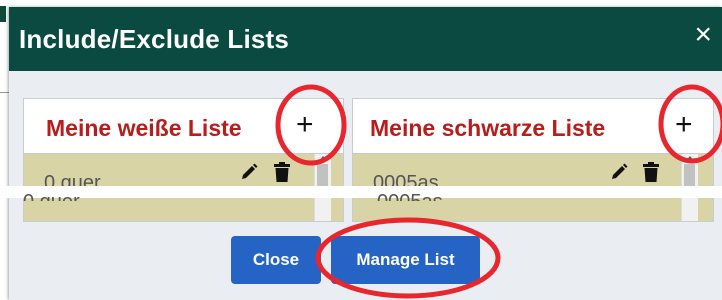 The image size is (722, 300). Describe the element at coordinates (305, 125) in the screenshot. I see `add-white-list-item-plus-icon: +` at that location.